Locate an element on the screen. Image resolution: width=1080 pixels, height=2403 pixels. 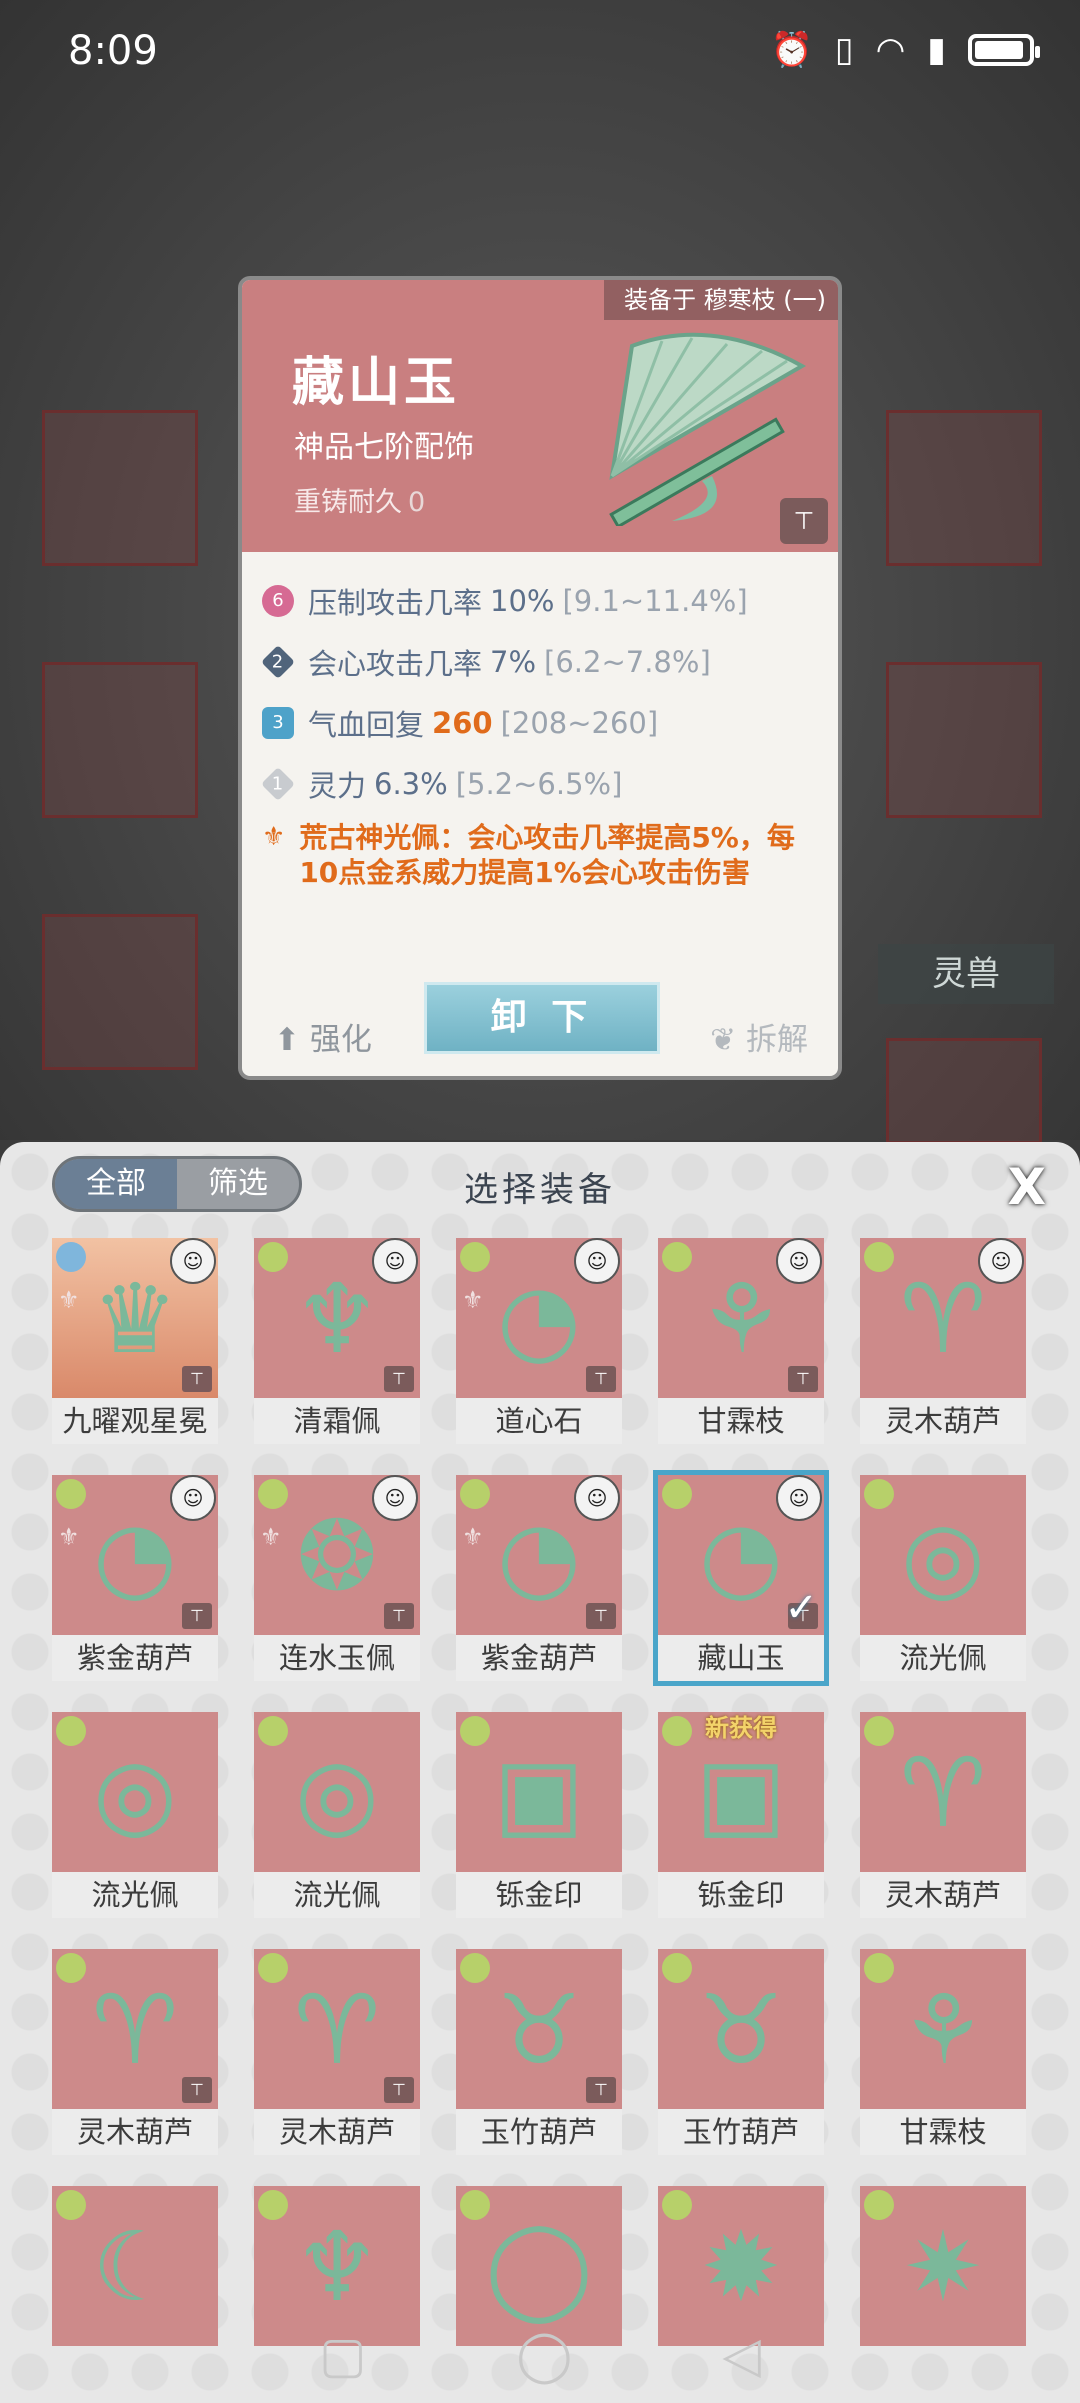
attribute-name: 压制攻击几率 is located at coordinates (395, 602).